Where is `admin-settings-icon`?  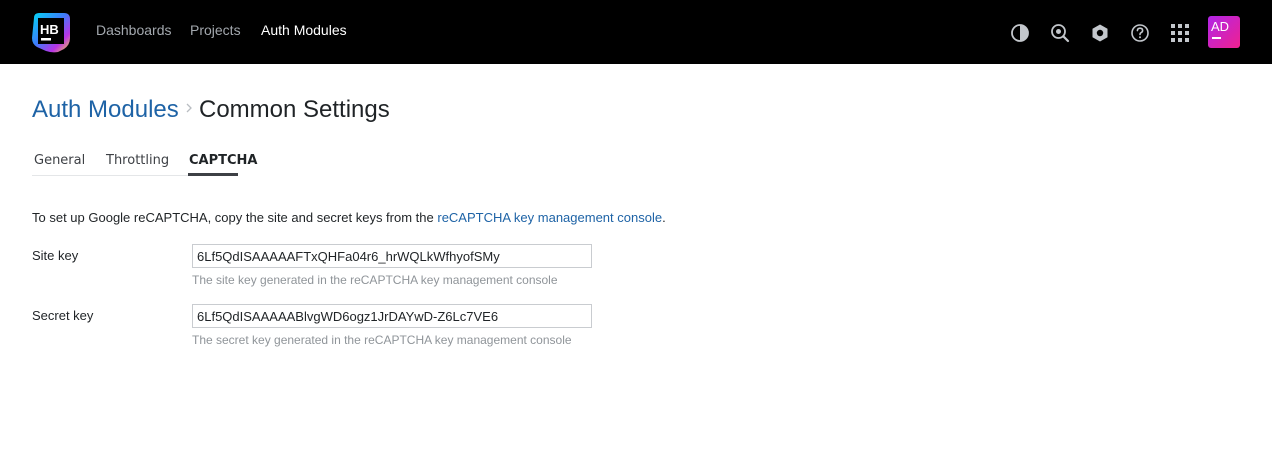 admin-settings-icon is located at coordinates (1100, 33).